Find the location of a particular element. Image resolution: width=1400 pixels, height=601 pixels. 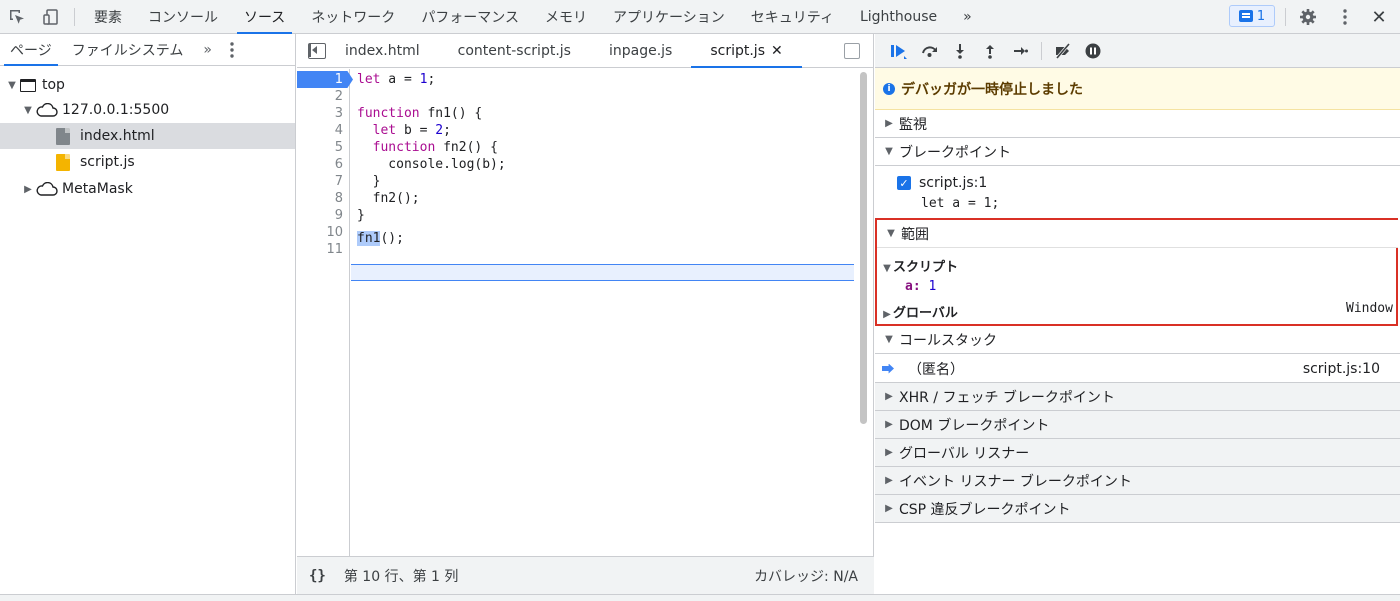

issues-count: 1 is located at coordinates (1261, 16).